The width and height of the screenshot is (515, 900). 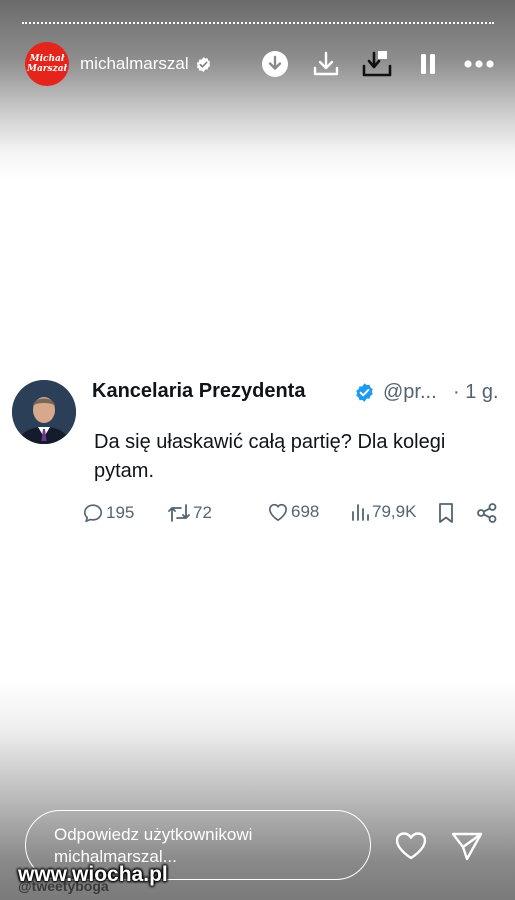 What do you see at coordinates (377, 64) in the screenshot?
I see `save-to-device-icon` at bounding box center [377, 64].